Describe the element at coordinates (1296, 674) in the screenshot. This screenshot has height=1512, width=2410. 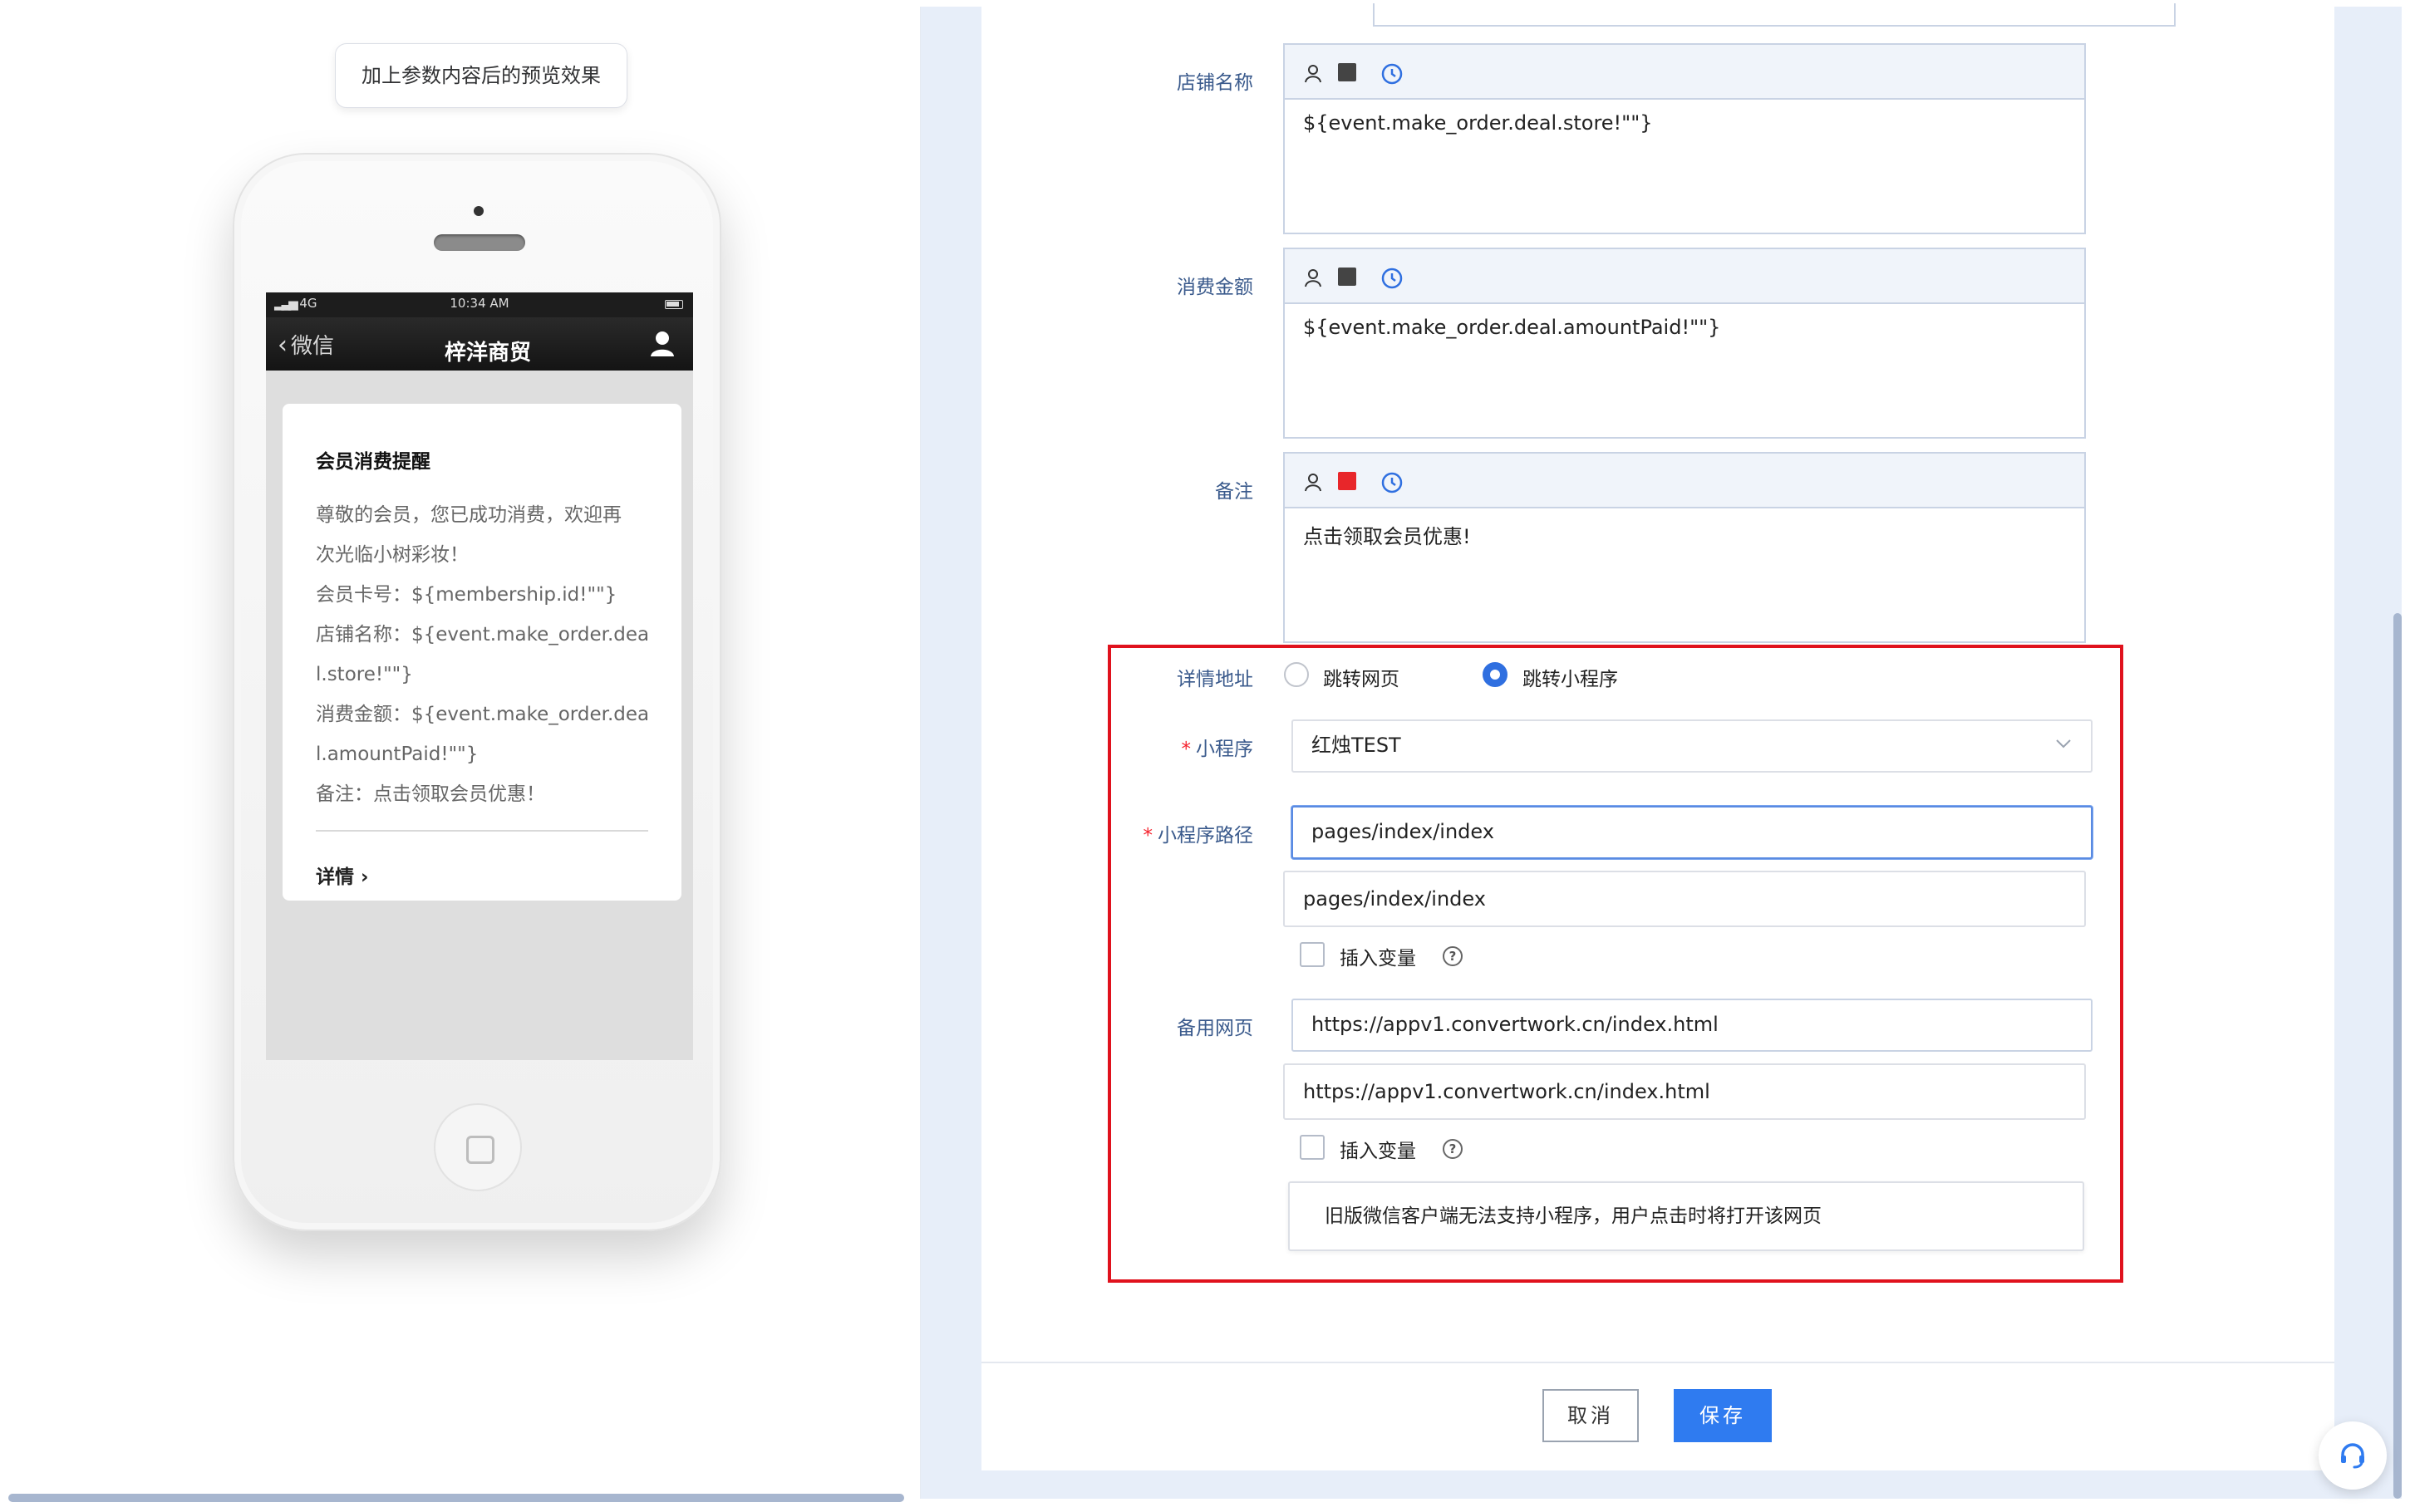
I see `radio-web-page` at that location.